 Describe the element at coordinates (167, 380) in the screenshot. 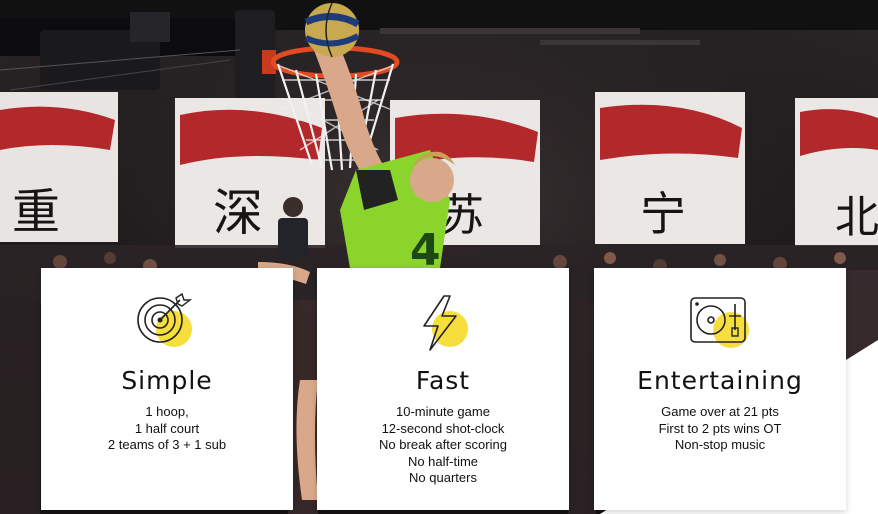

I see `card-title: Simple` at that location.